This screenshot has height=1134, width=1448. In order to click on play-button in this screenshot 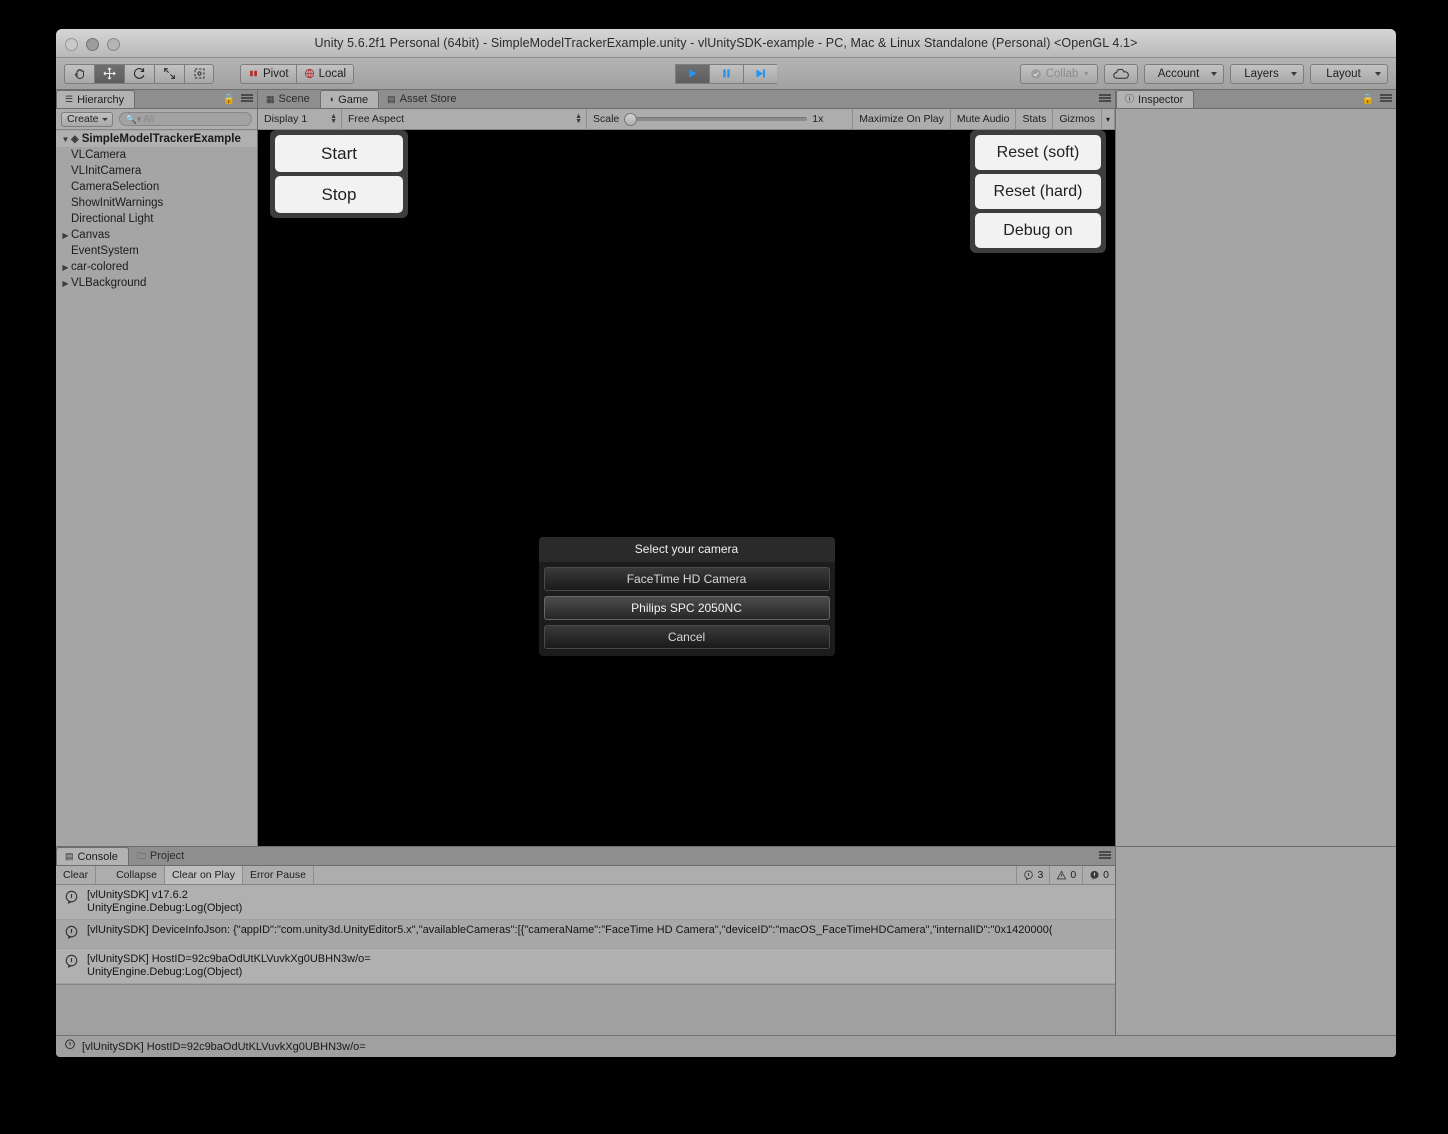, I will do `click(692, 73)`.